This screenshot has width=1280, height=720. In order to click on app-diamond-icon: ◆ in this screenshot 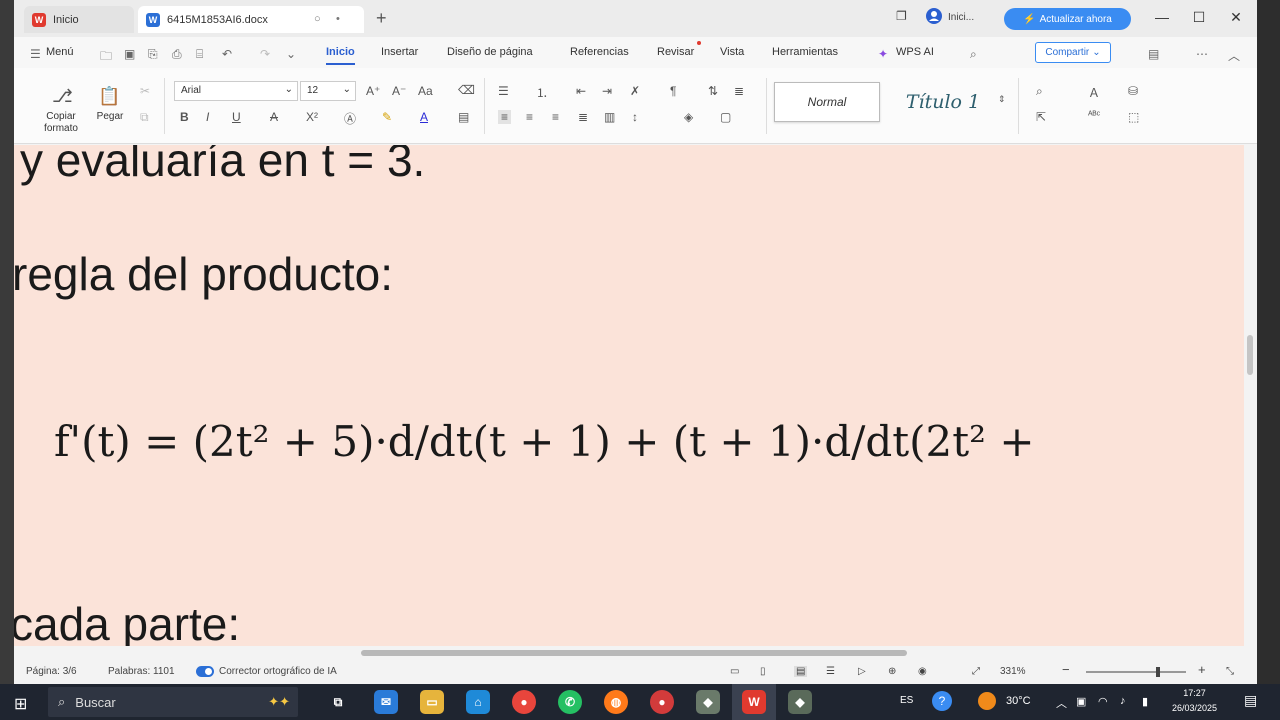, I will do `click(708, 702)`.